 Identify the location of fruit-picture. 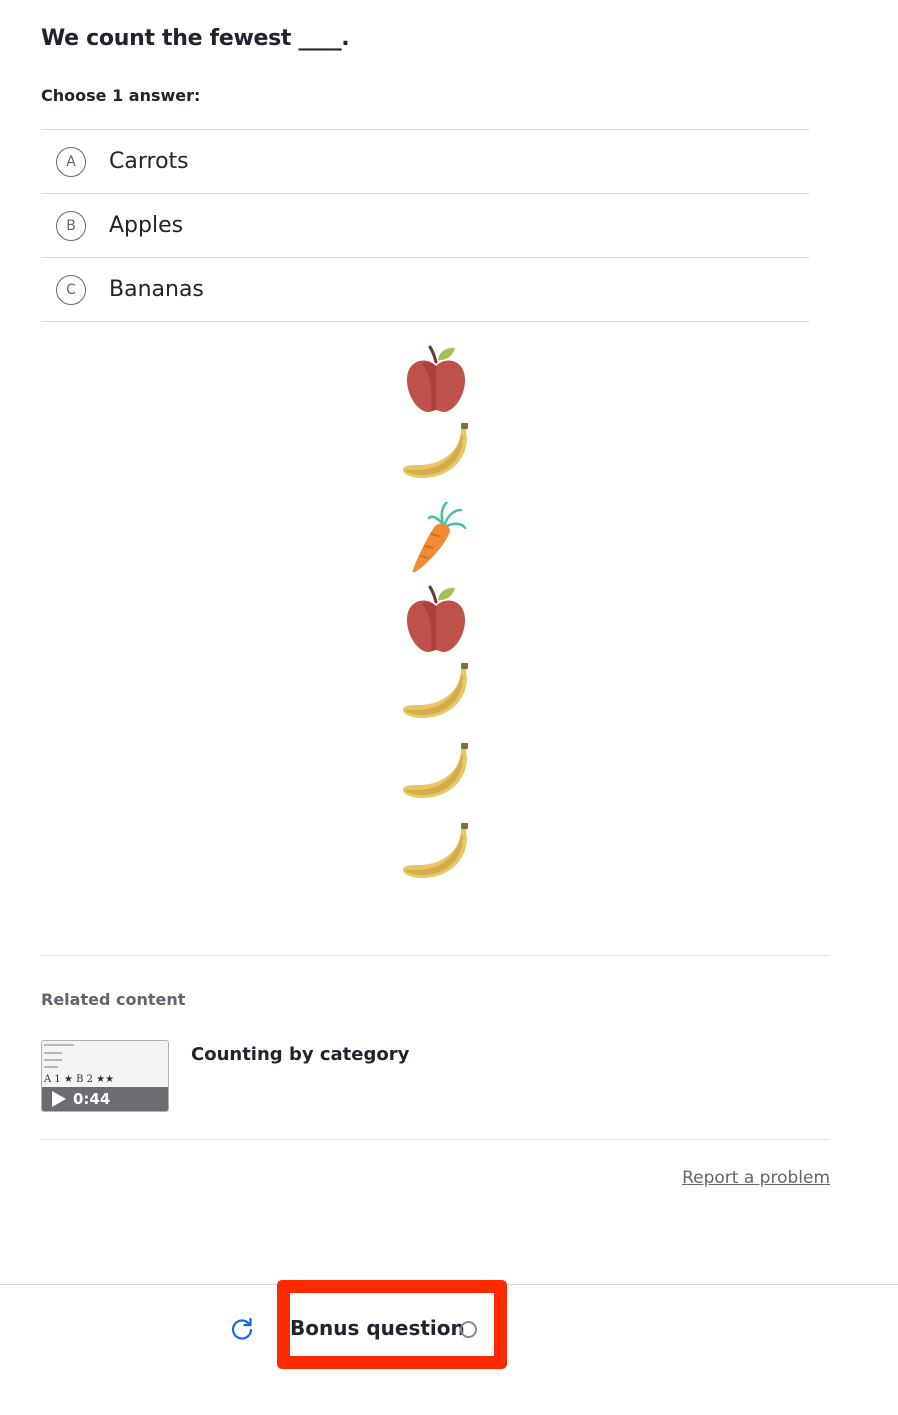
(436, 622).